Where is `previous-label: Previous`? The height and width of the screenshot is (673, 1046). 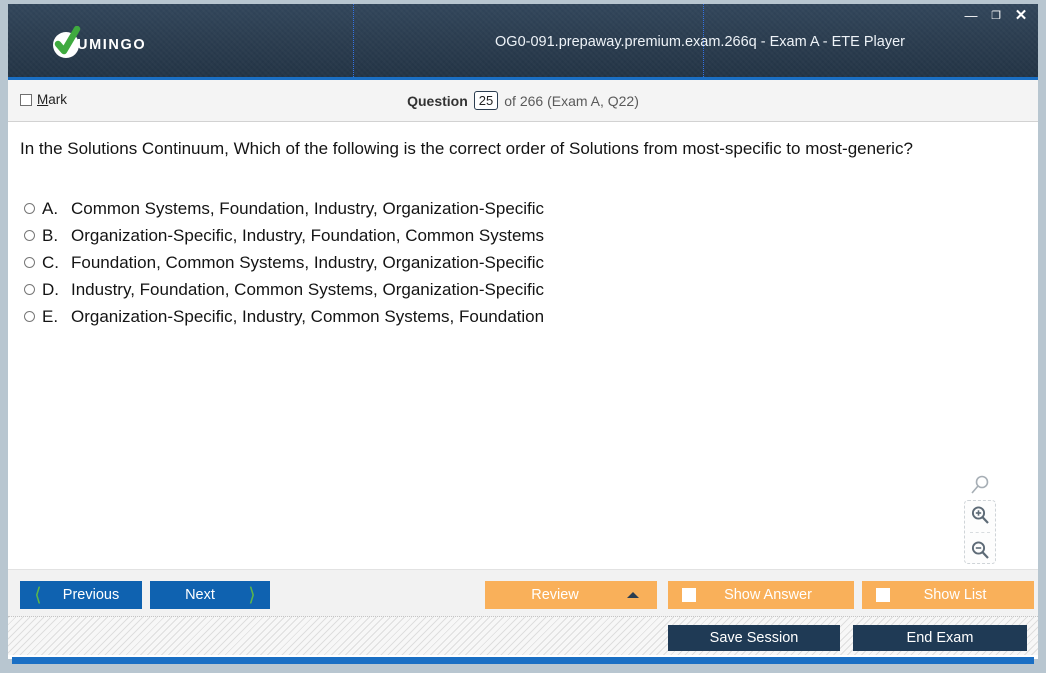
previous-label: Previous is located at coordinates (91, 595).